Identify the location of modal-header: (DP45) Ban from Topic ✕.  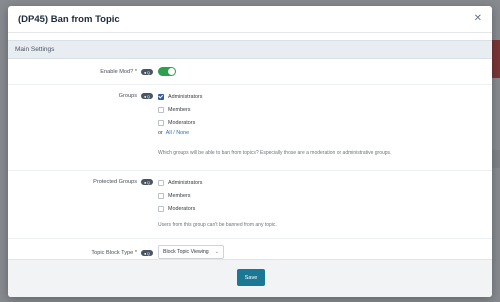
(250, 19).